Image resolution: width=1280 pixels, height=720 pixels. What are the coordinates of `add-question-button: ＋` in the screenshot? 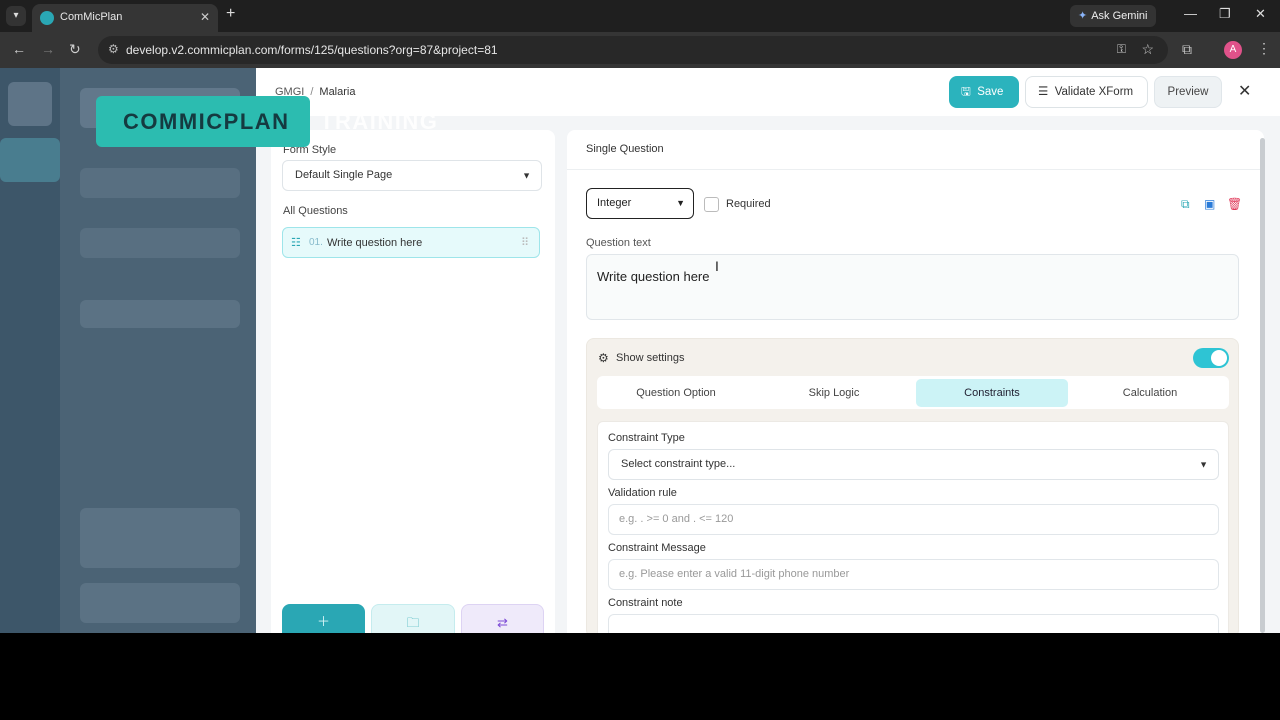 It's located at (323, 618).